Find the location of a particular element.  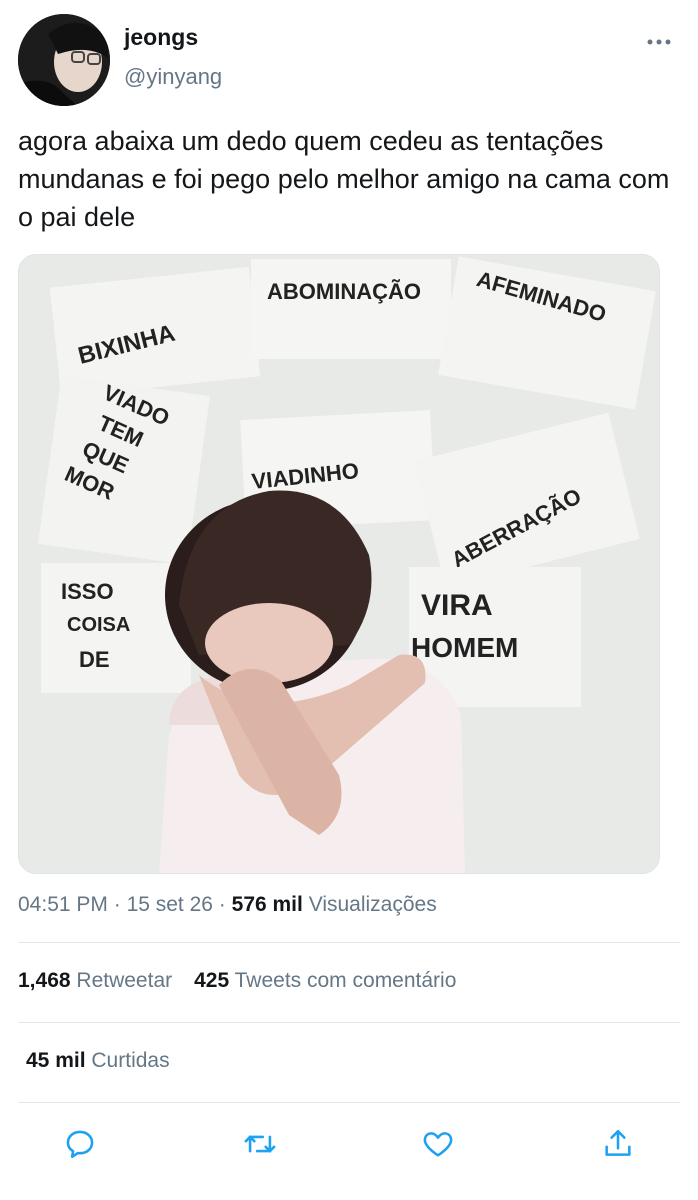

svg-text: COISA is located at coordinates (98, 625).